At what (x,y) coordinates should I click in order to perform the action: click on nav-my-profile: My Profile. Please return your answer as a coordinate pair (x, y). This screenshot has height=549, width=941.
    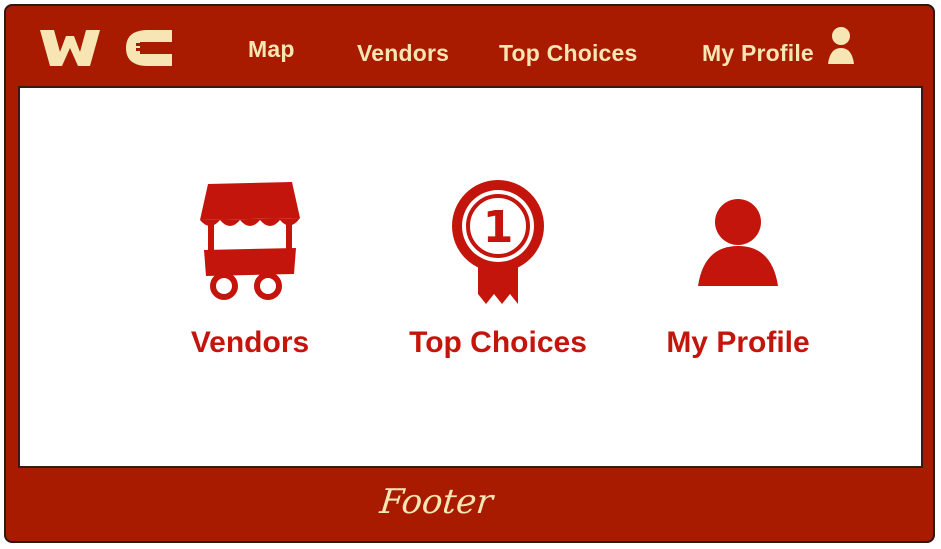
    Looking at the image, I should click on (758, 53).